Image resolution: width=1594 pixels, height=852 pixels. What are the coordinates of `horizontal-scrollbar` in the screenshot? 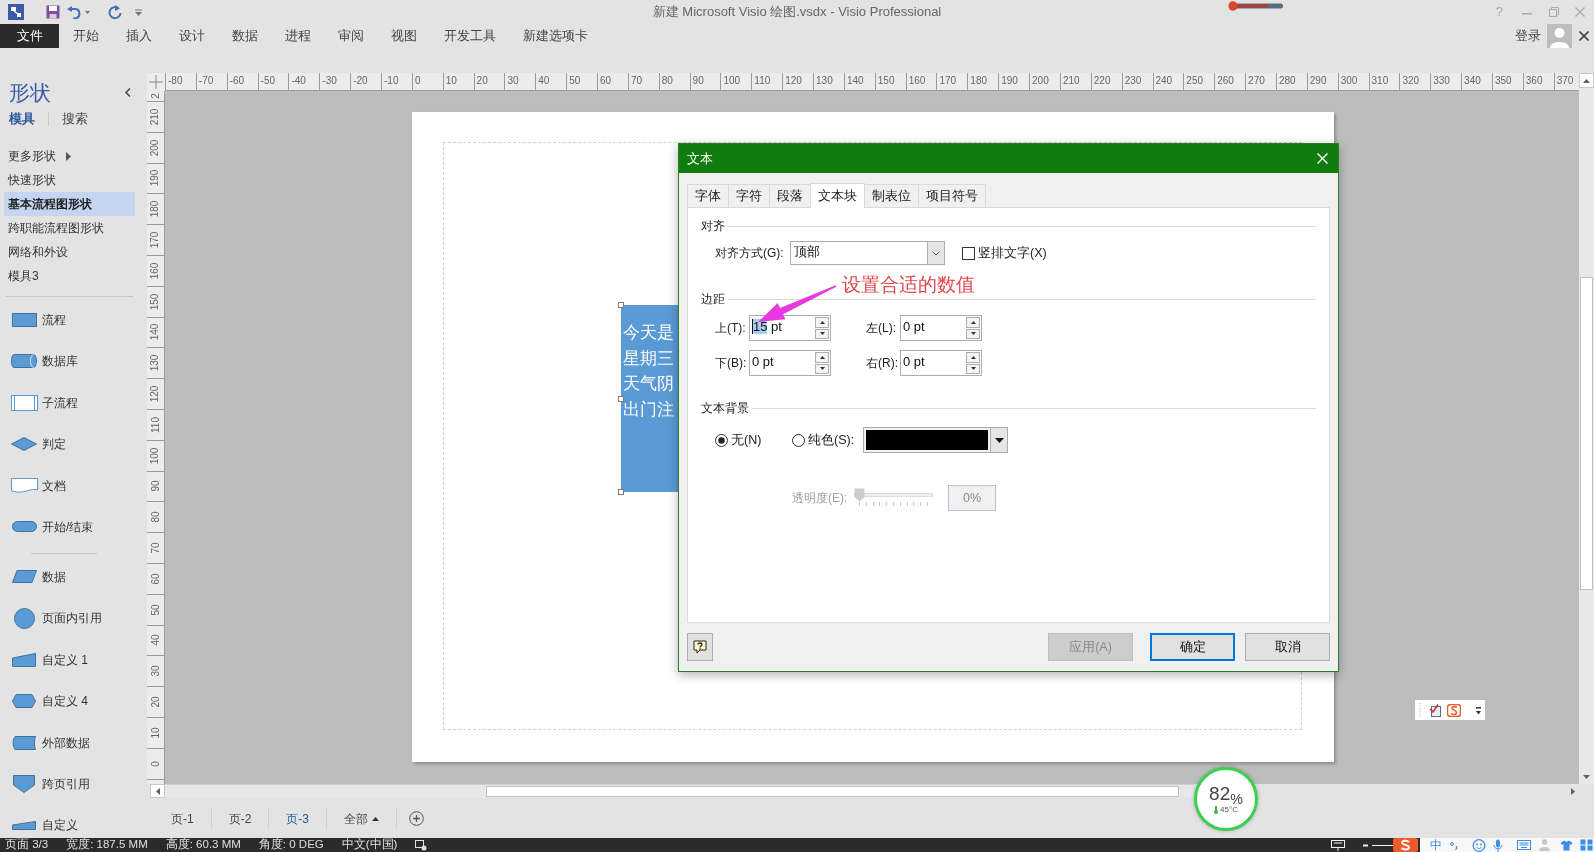 It's located at (679, 791).